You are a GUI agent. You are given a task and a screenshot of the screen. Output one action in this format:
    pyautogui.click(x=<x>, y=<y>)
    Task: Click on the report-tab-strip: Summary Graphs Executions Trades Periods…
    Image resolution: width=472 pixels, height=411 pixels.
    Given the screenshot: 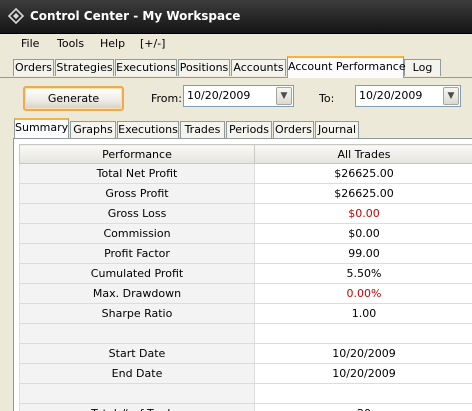 What is the action you would take?
    pyautogui.click(x=236, y=128)
    